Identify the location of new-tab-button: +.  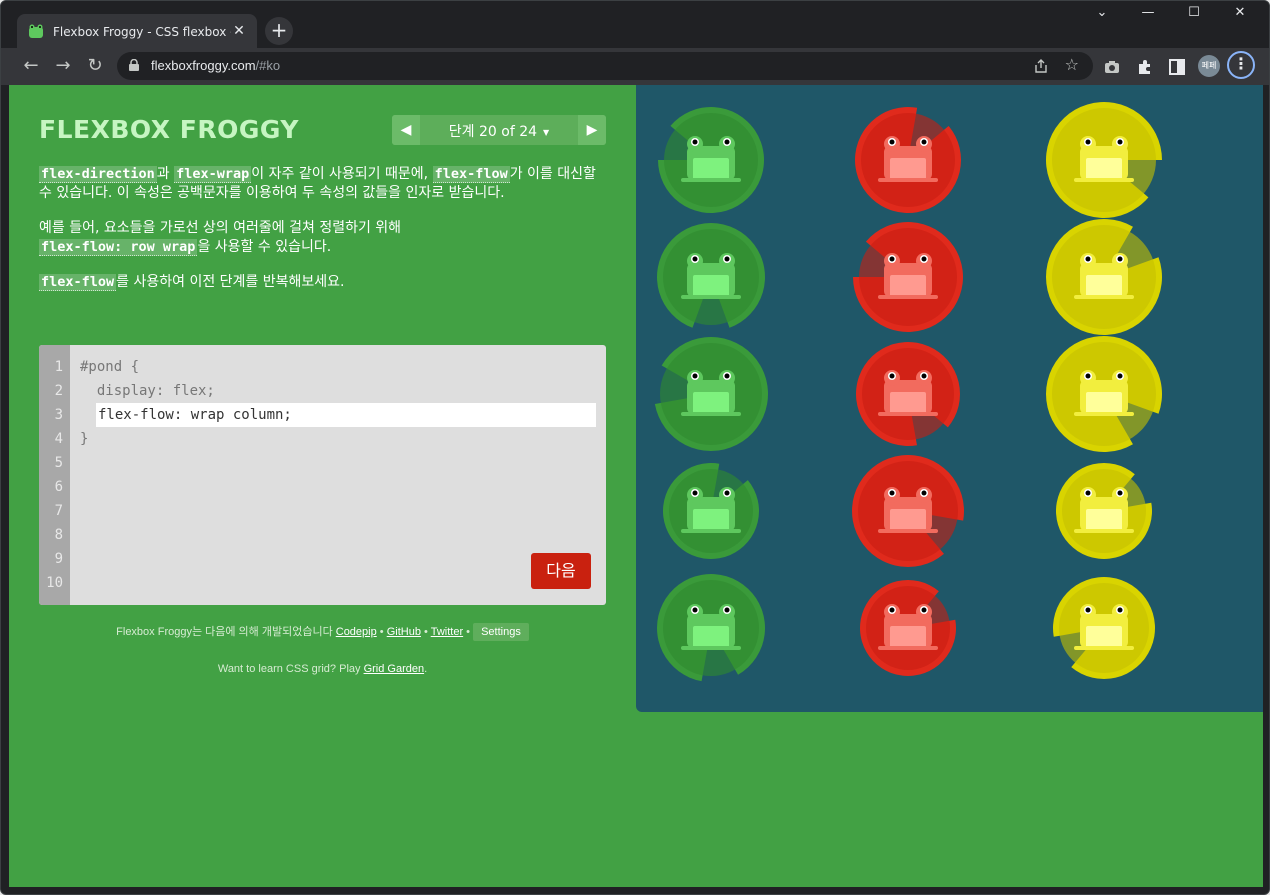
(279, 31).